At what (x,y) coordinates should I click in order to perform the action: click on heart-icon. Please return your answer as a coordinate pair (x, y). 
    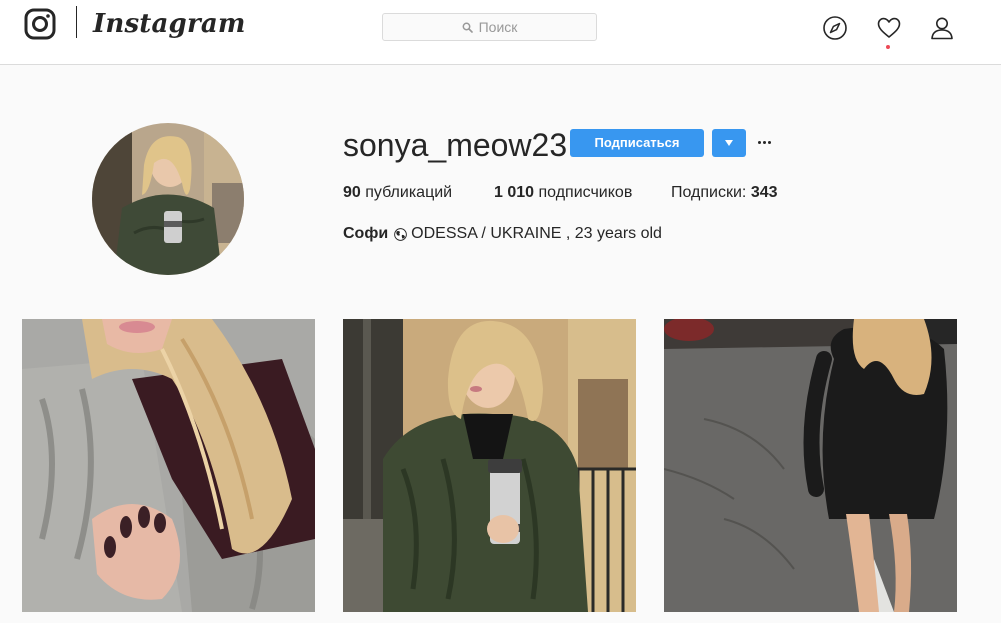
    Looking at the image, I should click on (889, 28).